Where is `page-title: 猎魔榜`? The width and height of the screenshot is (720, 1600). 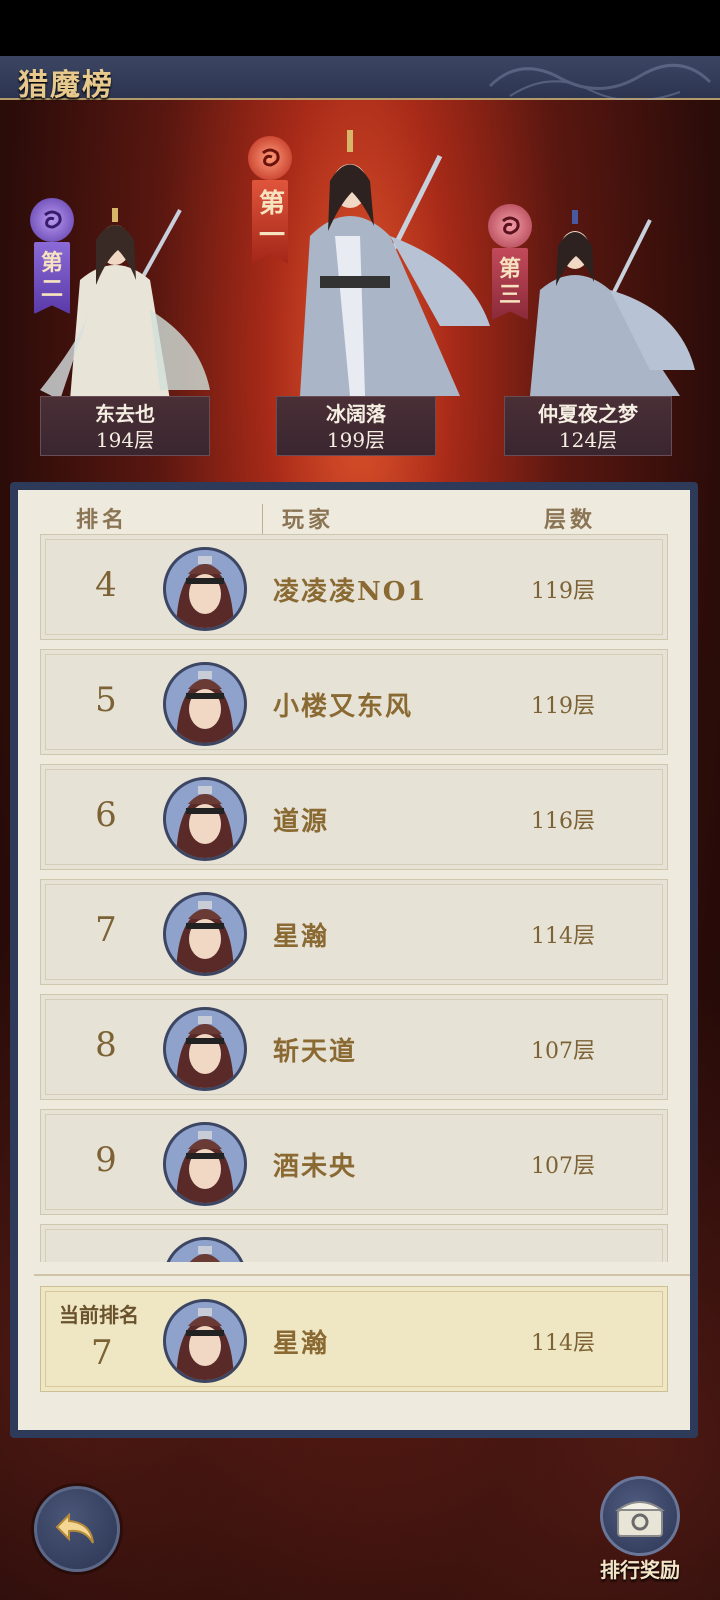
page-title: 猎魔榜 is located at coordinates (66, 85).